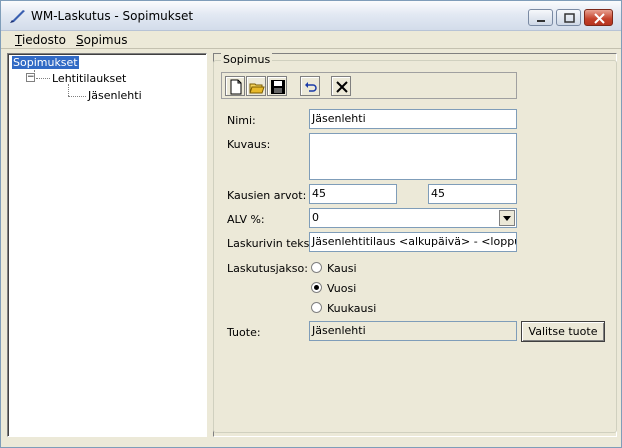 Image resolution: width=622 pixels, height=448 pixels. What do you see at coordinates (541, 21) in the screenshot?
I see `minimize-icon` at bounding box center [541, 21].